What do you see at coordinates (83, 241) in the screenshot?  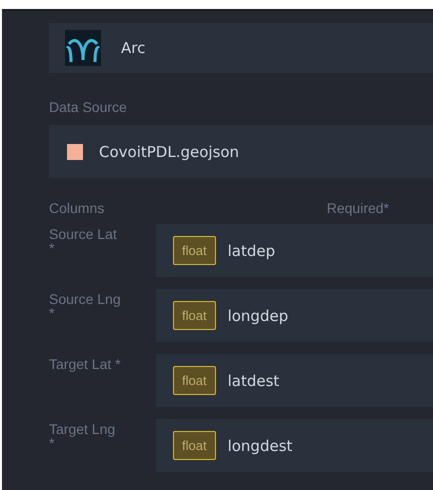 I see `column-label: Source Lat *` at bounding box center [83, 241].